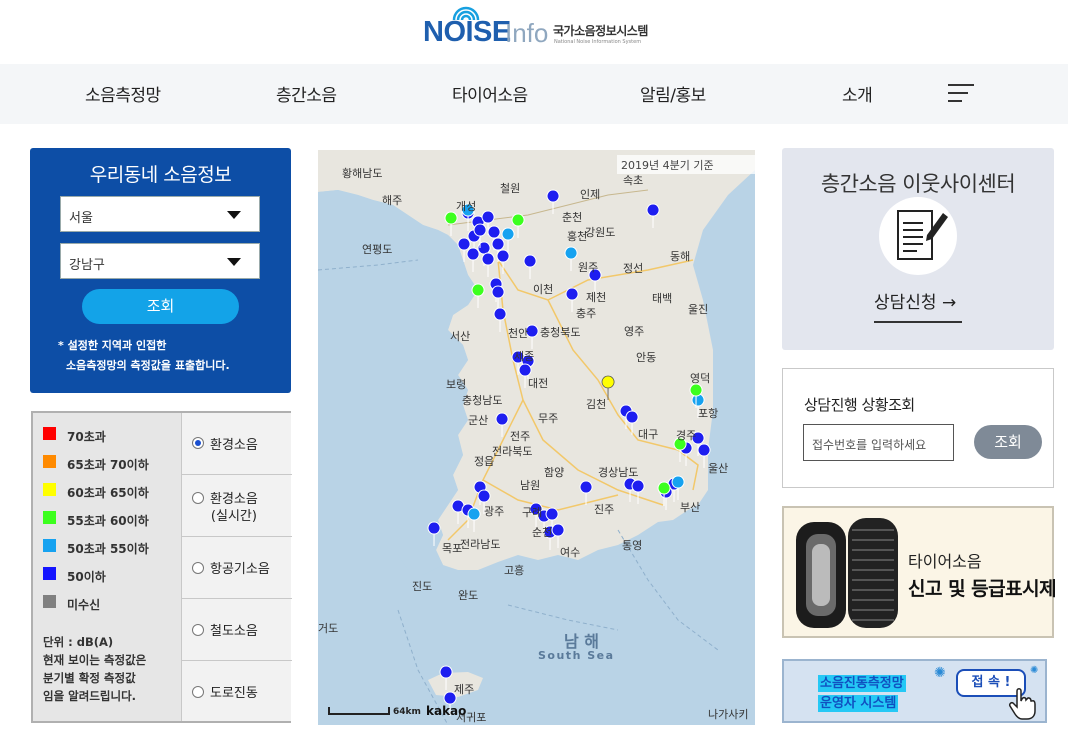 The width and height of the screenshot is (1068, 742). Describe the element at coordinates (859, 405) in the screenshot. I see `status-check-title: 상담진행 상황조회` at that location.